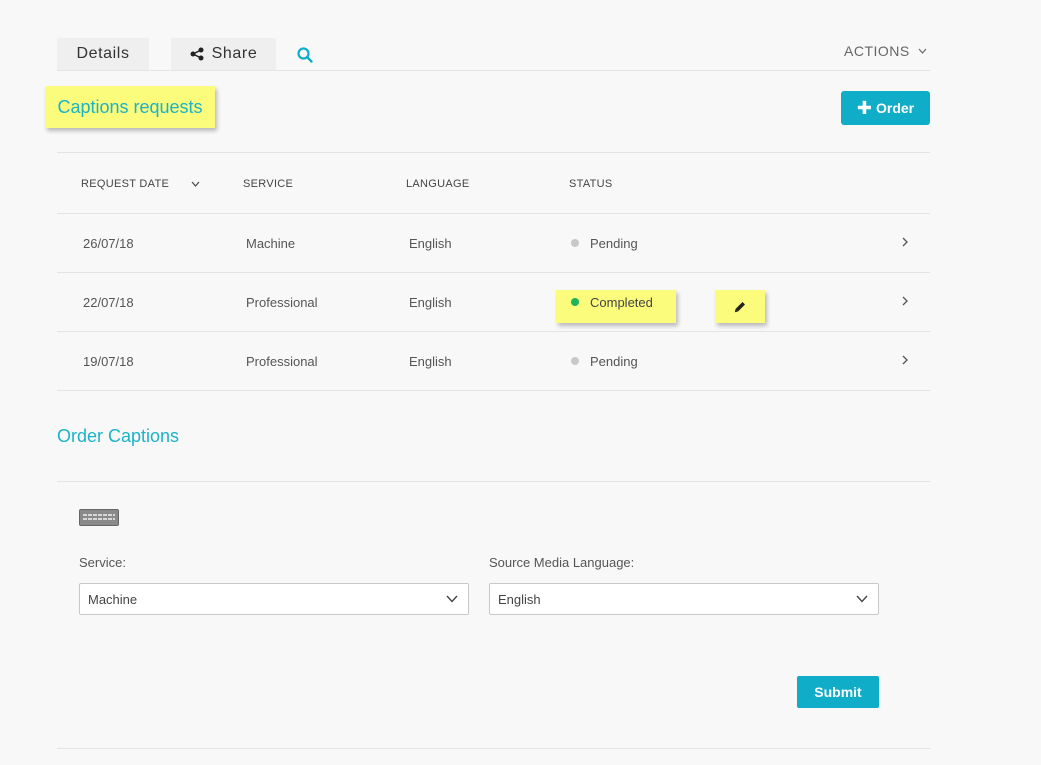 Image resolution: width=1041 pixels, height=765 pixels. I want to click on column-header-status: STATUS, so click(591, 184).